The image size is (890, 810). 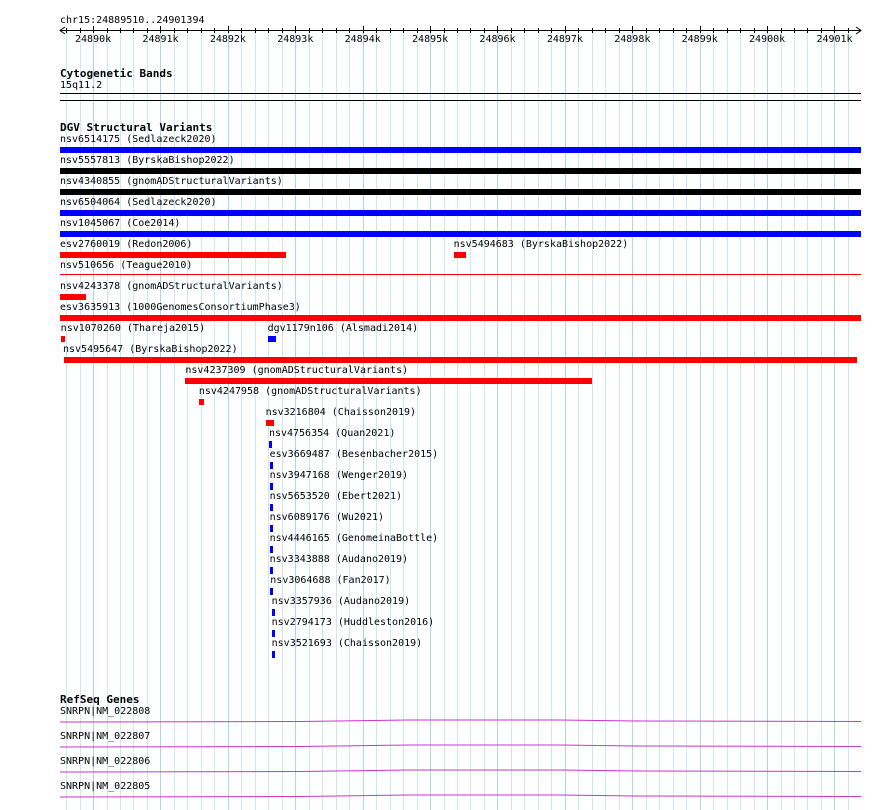 I want to click on dgv-track-title: DGV Structural Variants, so click(x=136, y=127).